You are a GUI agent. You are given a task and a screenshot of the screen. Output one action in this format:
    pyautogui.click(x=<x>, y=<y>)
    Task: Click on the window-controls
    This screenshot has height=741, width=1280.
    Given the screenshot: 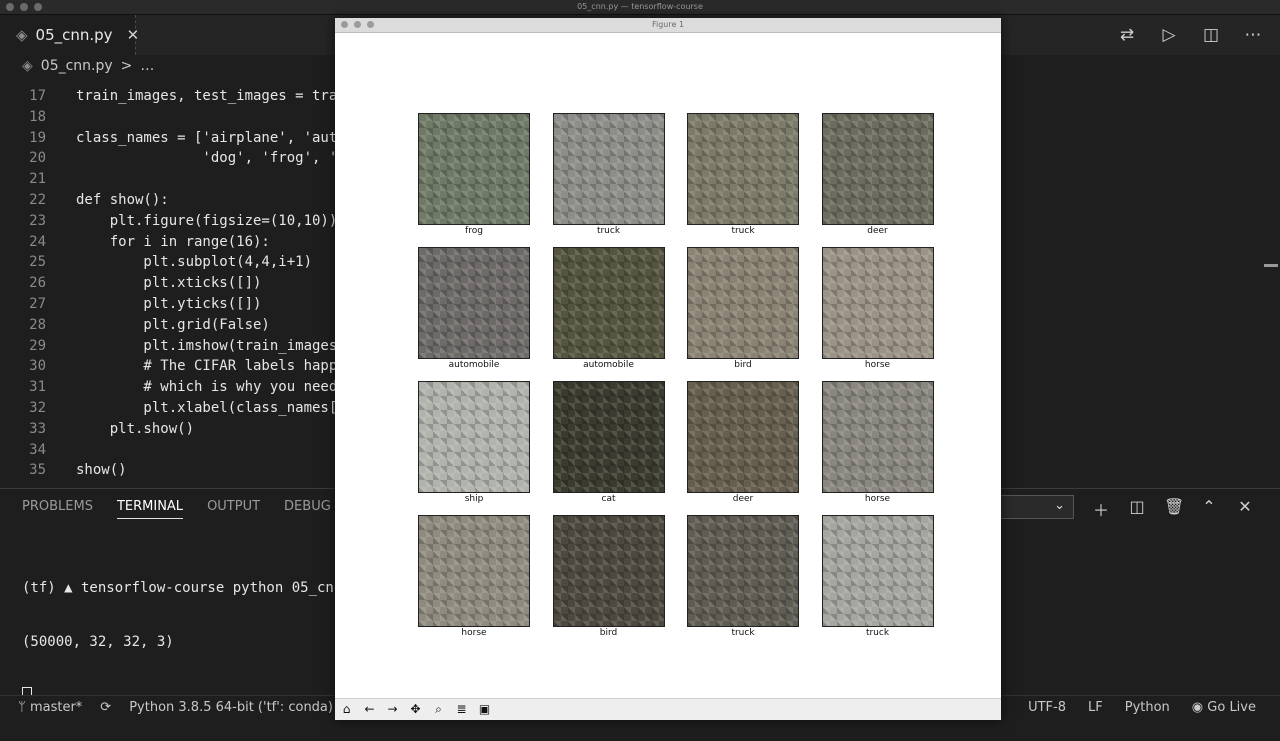 What is the action you would take?
    pyautogui.click(x=24, y=7)
    